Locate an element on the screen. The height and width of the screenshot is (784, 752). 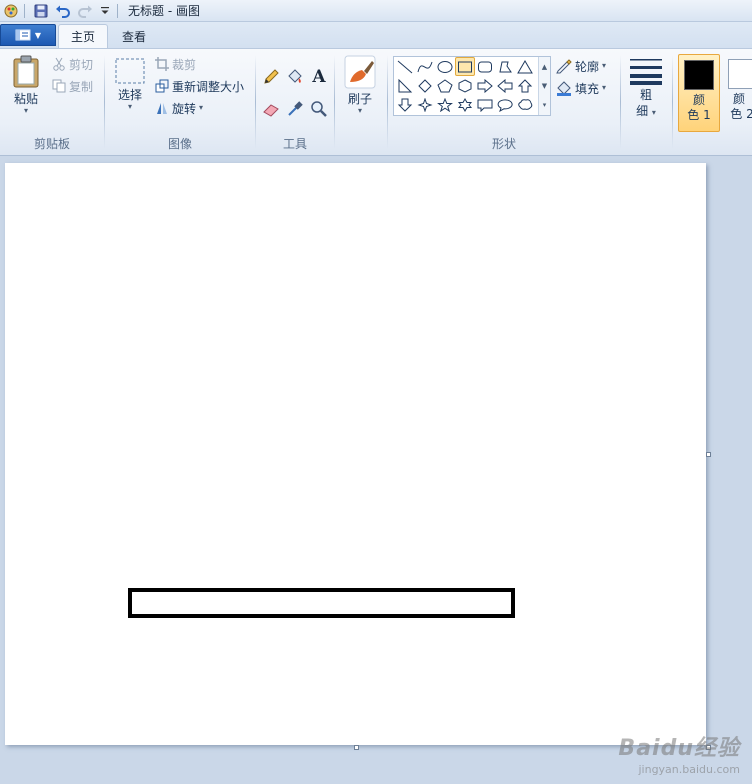
color-picker-button is located at coordinates (295, 109).